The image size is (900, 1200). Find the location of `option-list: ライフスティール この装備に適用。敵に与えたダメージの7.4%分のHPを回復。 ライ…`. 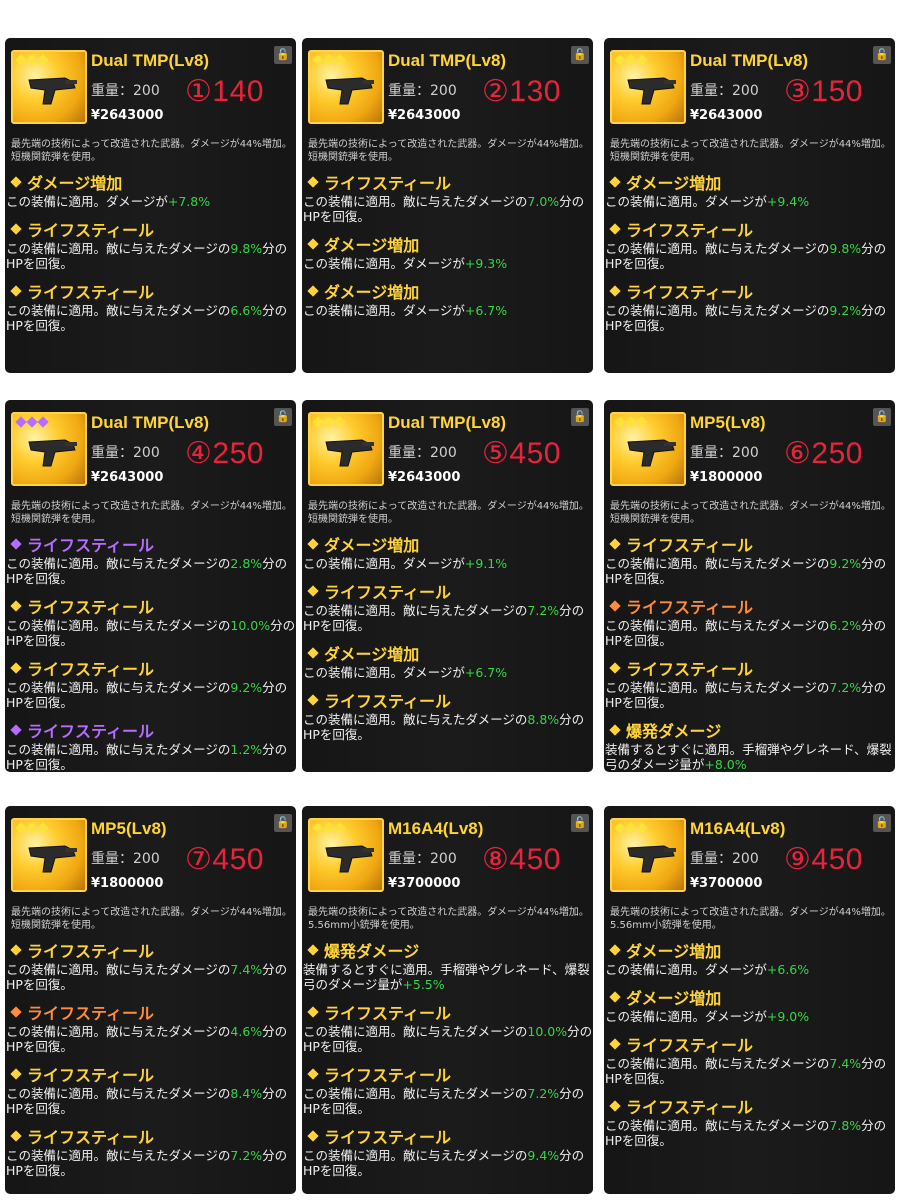

option-list: ライフスティール この装備に適用。敵に与えたダメージの7.4%分のHPを回復。 ライ… is located at coordinates (150, 1062).